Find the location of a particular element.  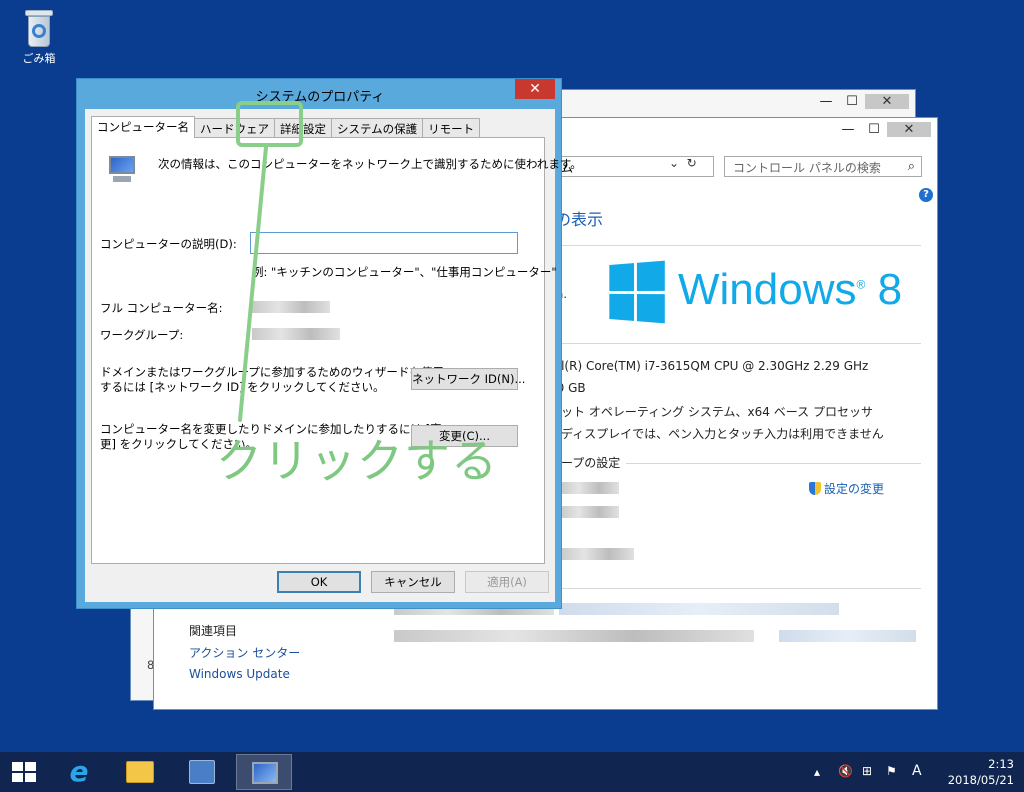

apply-button: 適用(A) is located at coordinates (507, 582).